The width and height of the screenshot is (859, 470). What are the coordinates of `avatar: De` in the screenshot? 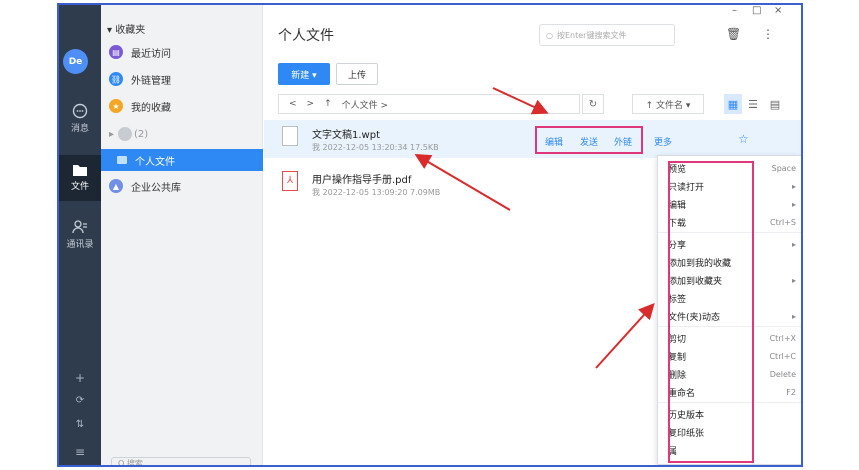 It's located at (75, 61).